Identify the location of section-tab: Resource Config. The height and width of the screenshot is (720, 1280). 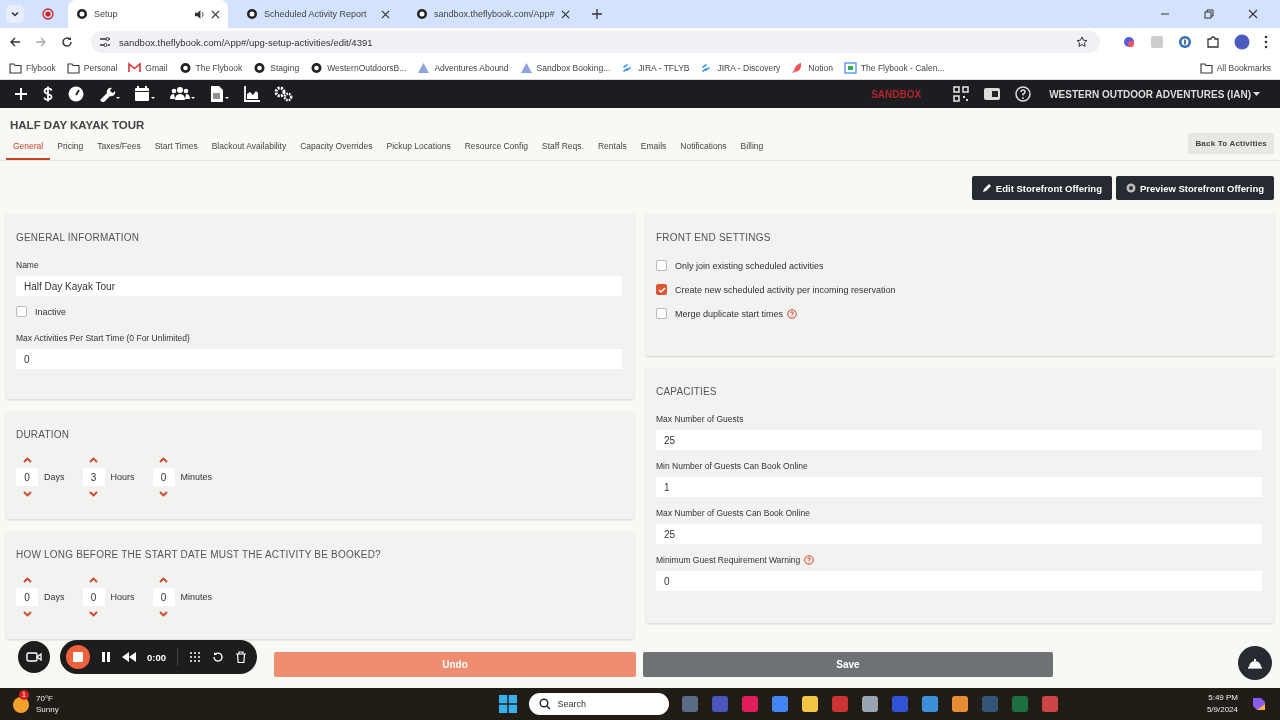
(496, 148).